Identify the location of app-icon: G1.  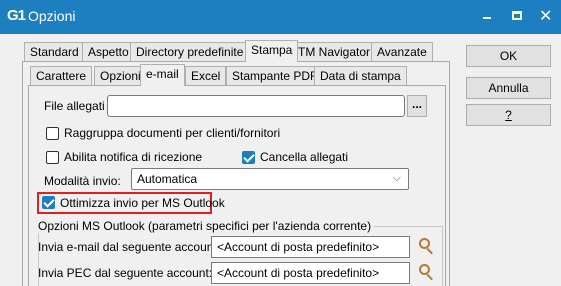
(16, 15).